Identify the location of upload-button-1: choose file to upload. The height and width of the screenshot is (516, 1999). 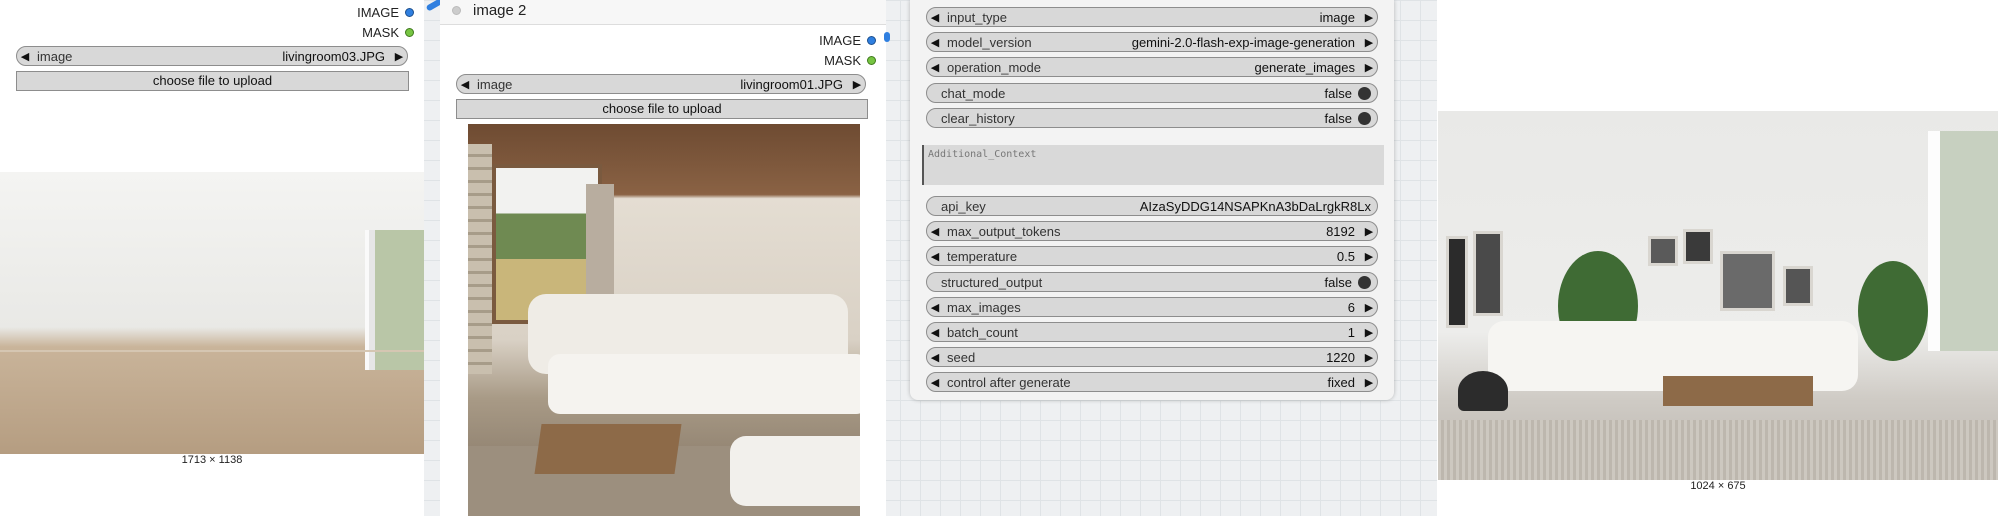
(212, 81).